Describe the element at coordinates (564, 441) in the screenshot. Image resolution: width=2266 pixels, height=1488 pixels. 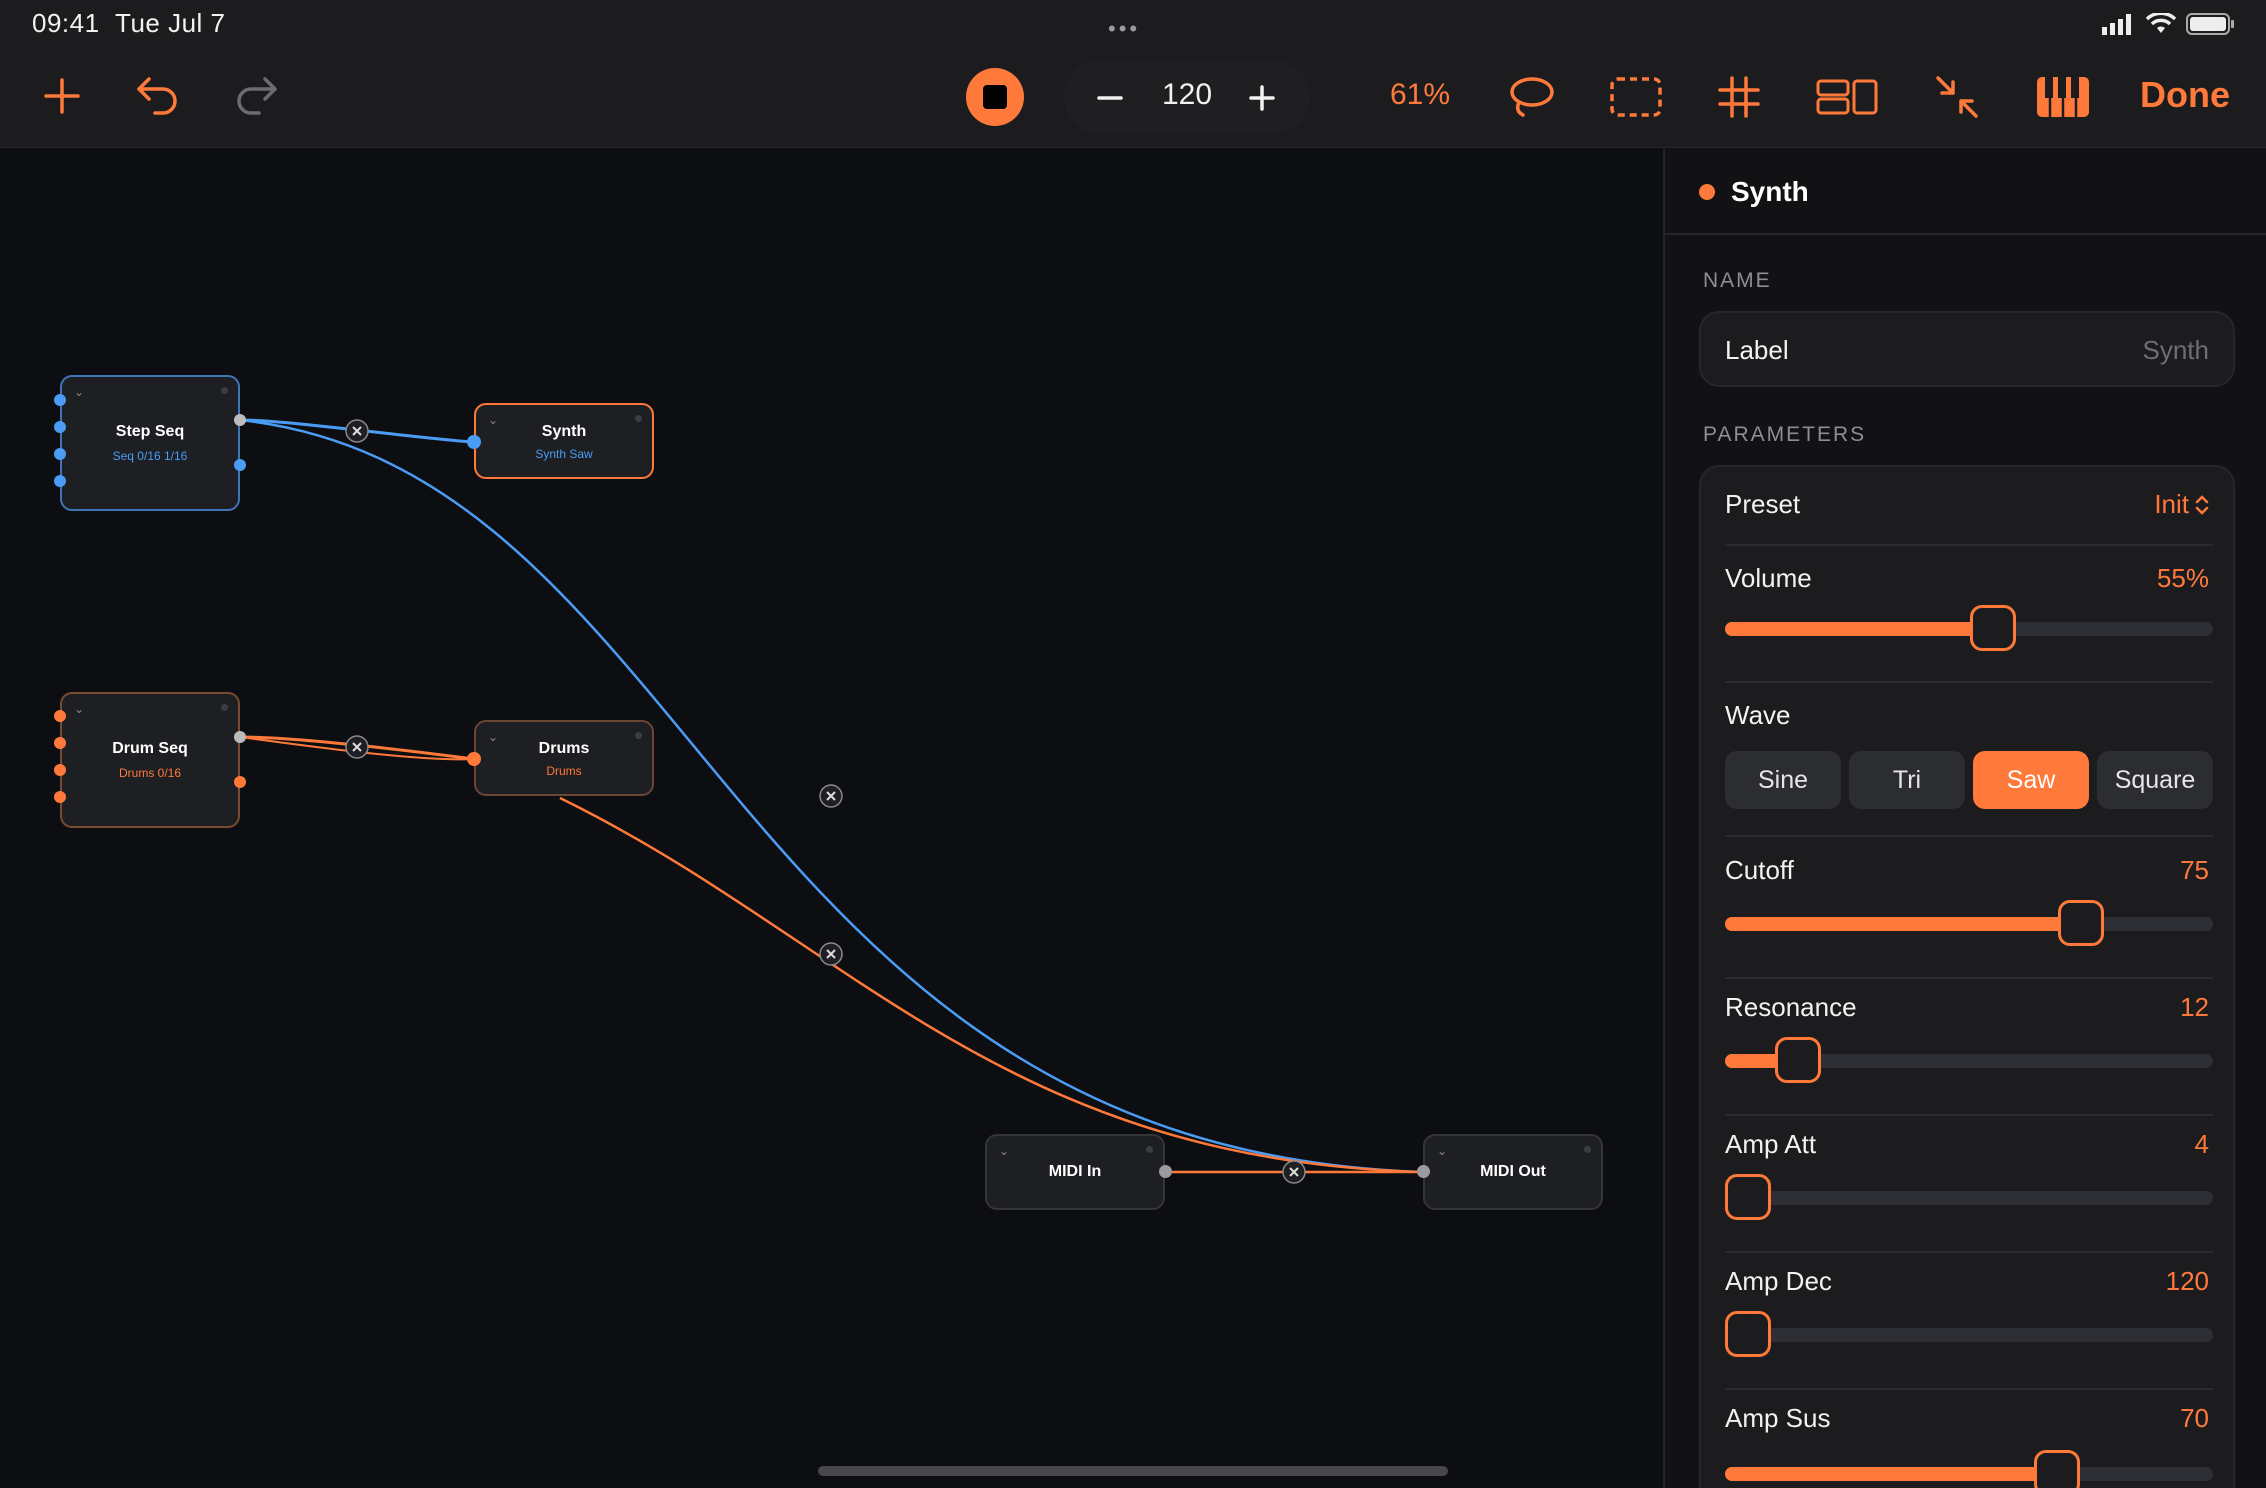
I see `node-synth: ⌄ Synth Synth Saw` at that location.